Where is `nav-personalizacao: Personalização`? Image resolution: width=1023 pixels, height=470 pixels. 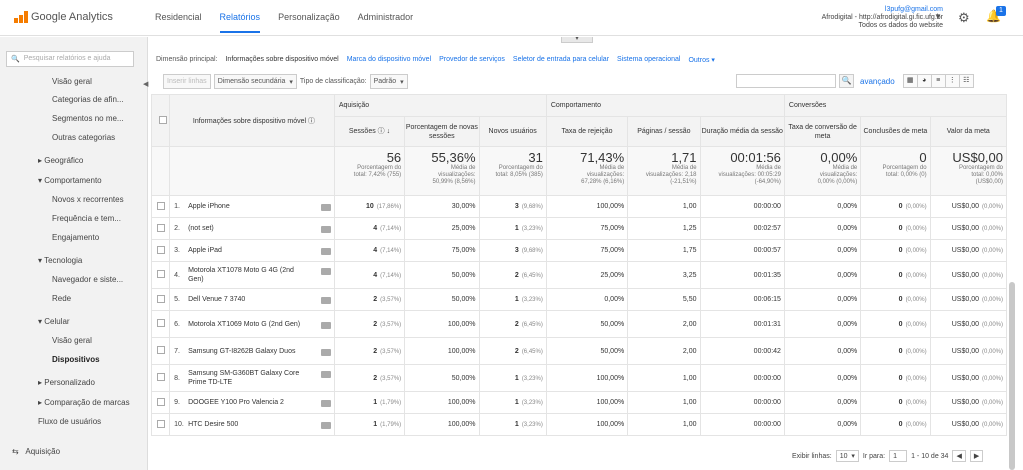
nav-personalizacao: Personalização is located at coordinates (309, 22).